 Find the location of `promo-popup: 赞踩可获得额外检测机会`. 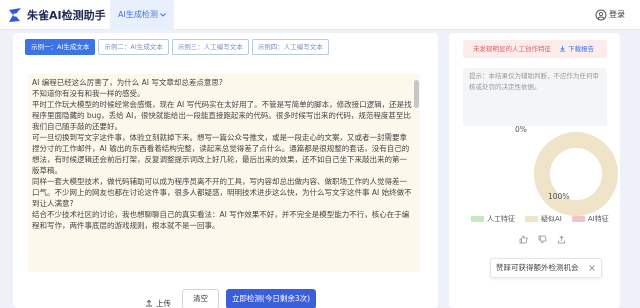

promo-popup: 赞踩可获得额外检测机会 is located at coordinates (546, 268).